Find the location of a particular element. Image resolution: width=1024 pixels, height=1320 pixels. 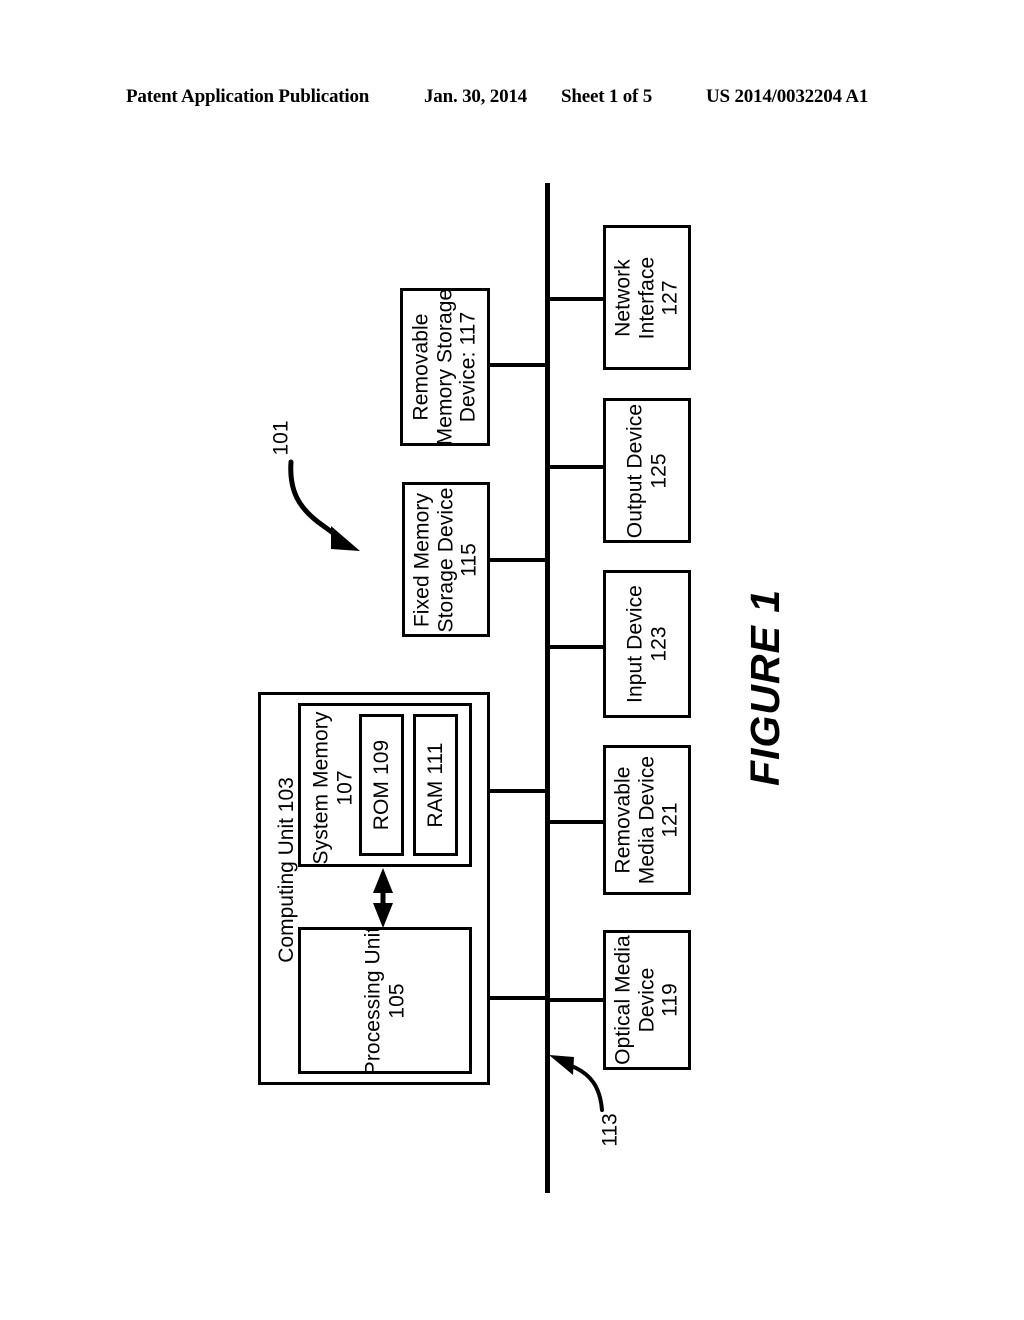

processing-unit-box: Processing Unit 105 is located at coordinates (385, 1000).